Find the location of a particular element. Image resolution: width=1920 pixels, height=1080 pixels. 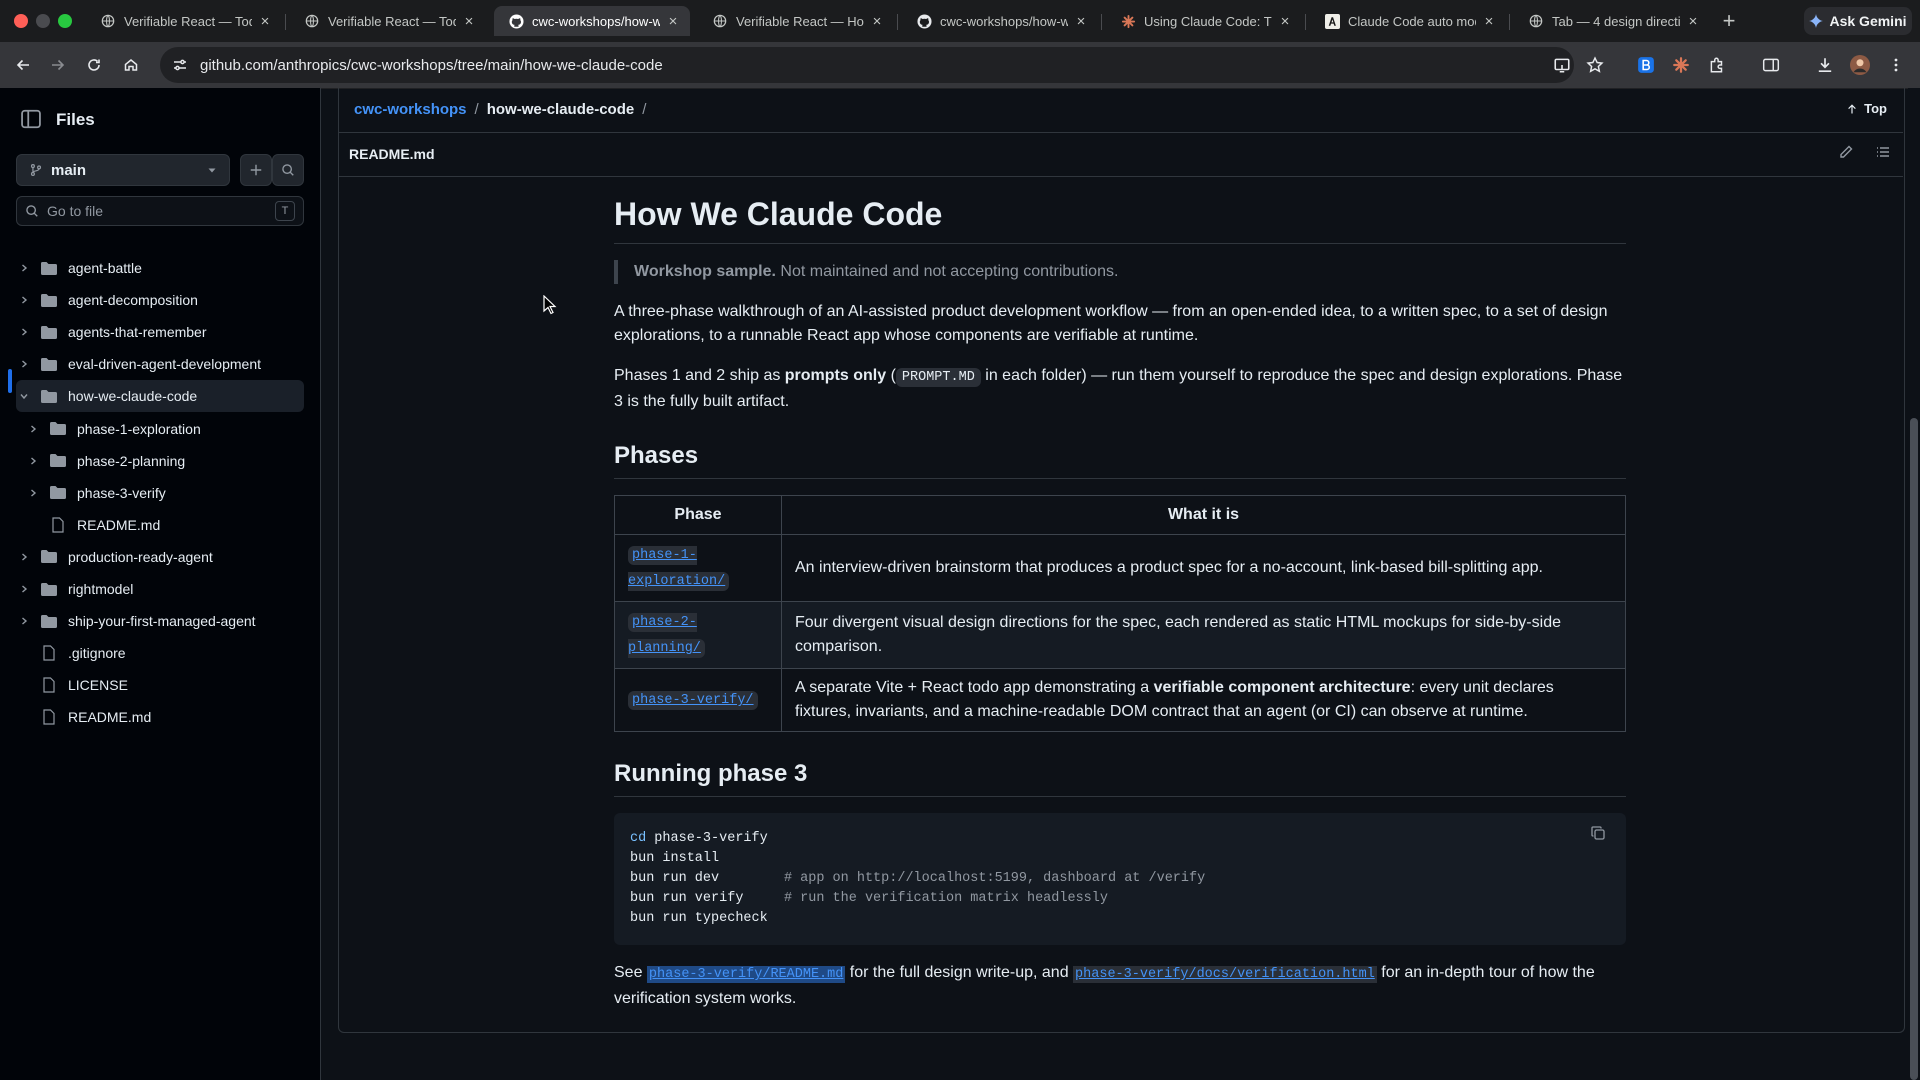

tree-item: .gitignore is located at coordinates (160, 653).